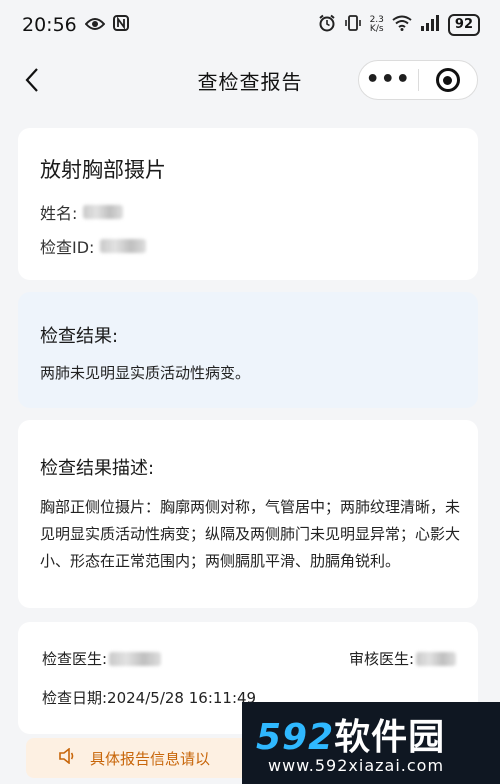 This screenshot has height=784, width=500. Describe the element at coordinates (295, 737) in the screenshot. I see `watermark-number: 592` at that location.